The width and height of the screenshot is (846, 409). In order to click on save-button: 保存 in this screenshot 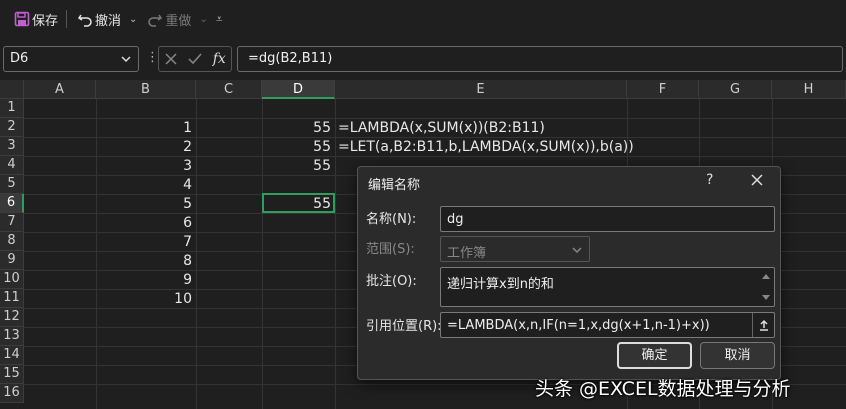, I will do `click(35, 19)`.